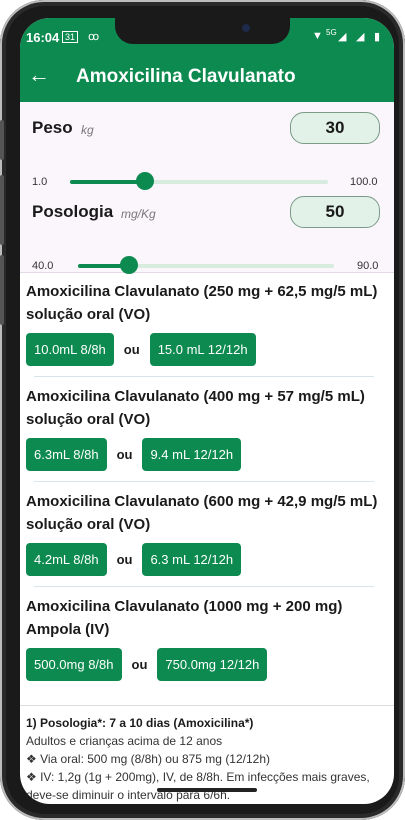 Image resolution: width=405 pixels, height=820 pixels. What do you see at coordinates (192, 559) in the screenshot?
I see `dose-12h-button: 6.3 mL 12/12h` at bounding box center [192, 559].